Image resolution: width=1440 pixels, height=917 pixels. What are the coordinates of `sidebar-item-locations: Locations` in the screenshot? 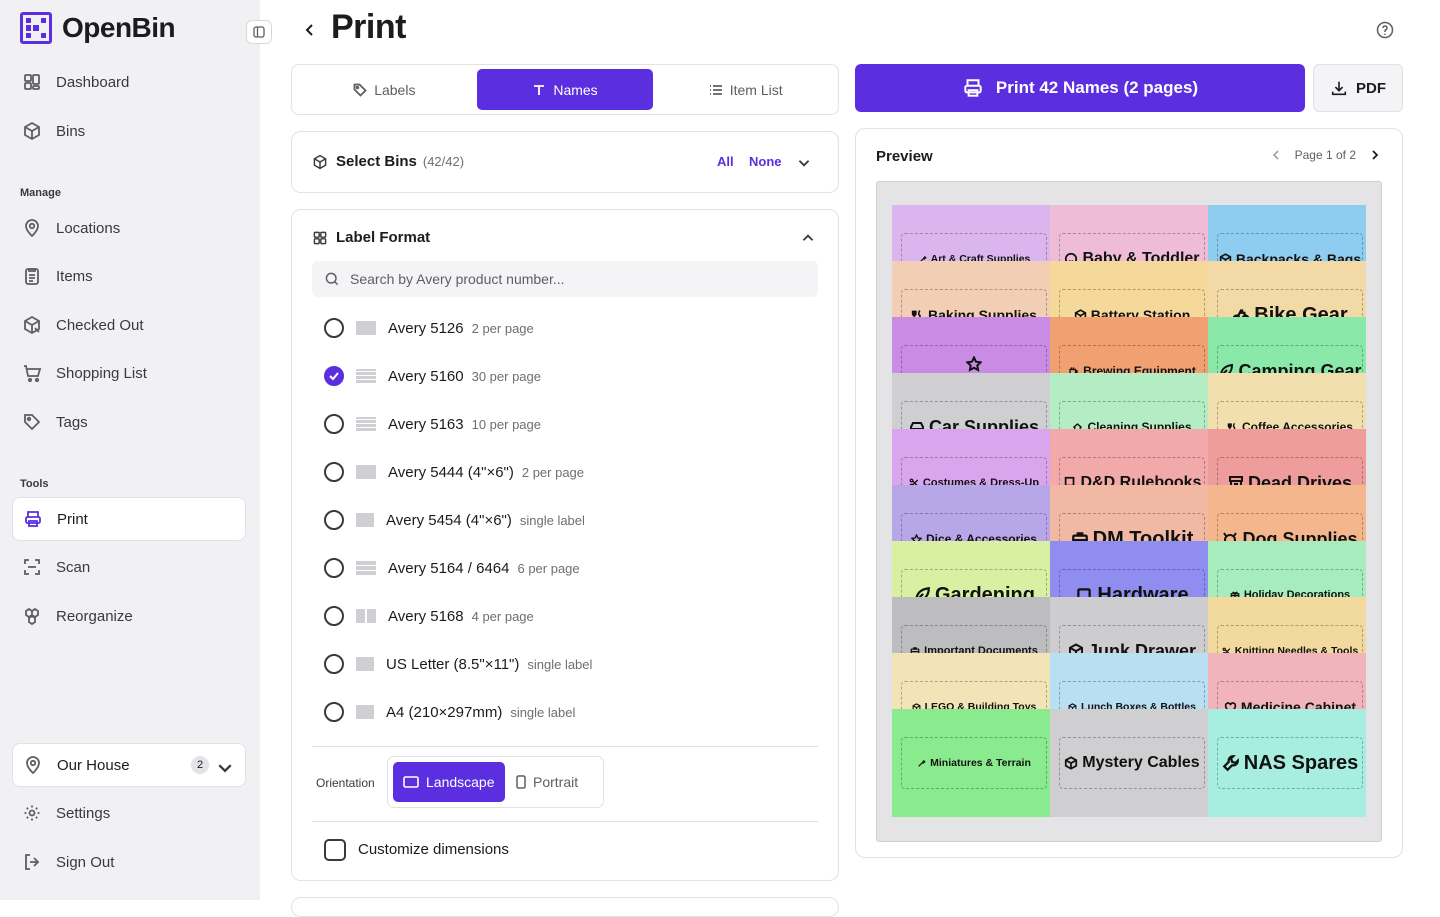 It's located at (129, 228).